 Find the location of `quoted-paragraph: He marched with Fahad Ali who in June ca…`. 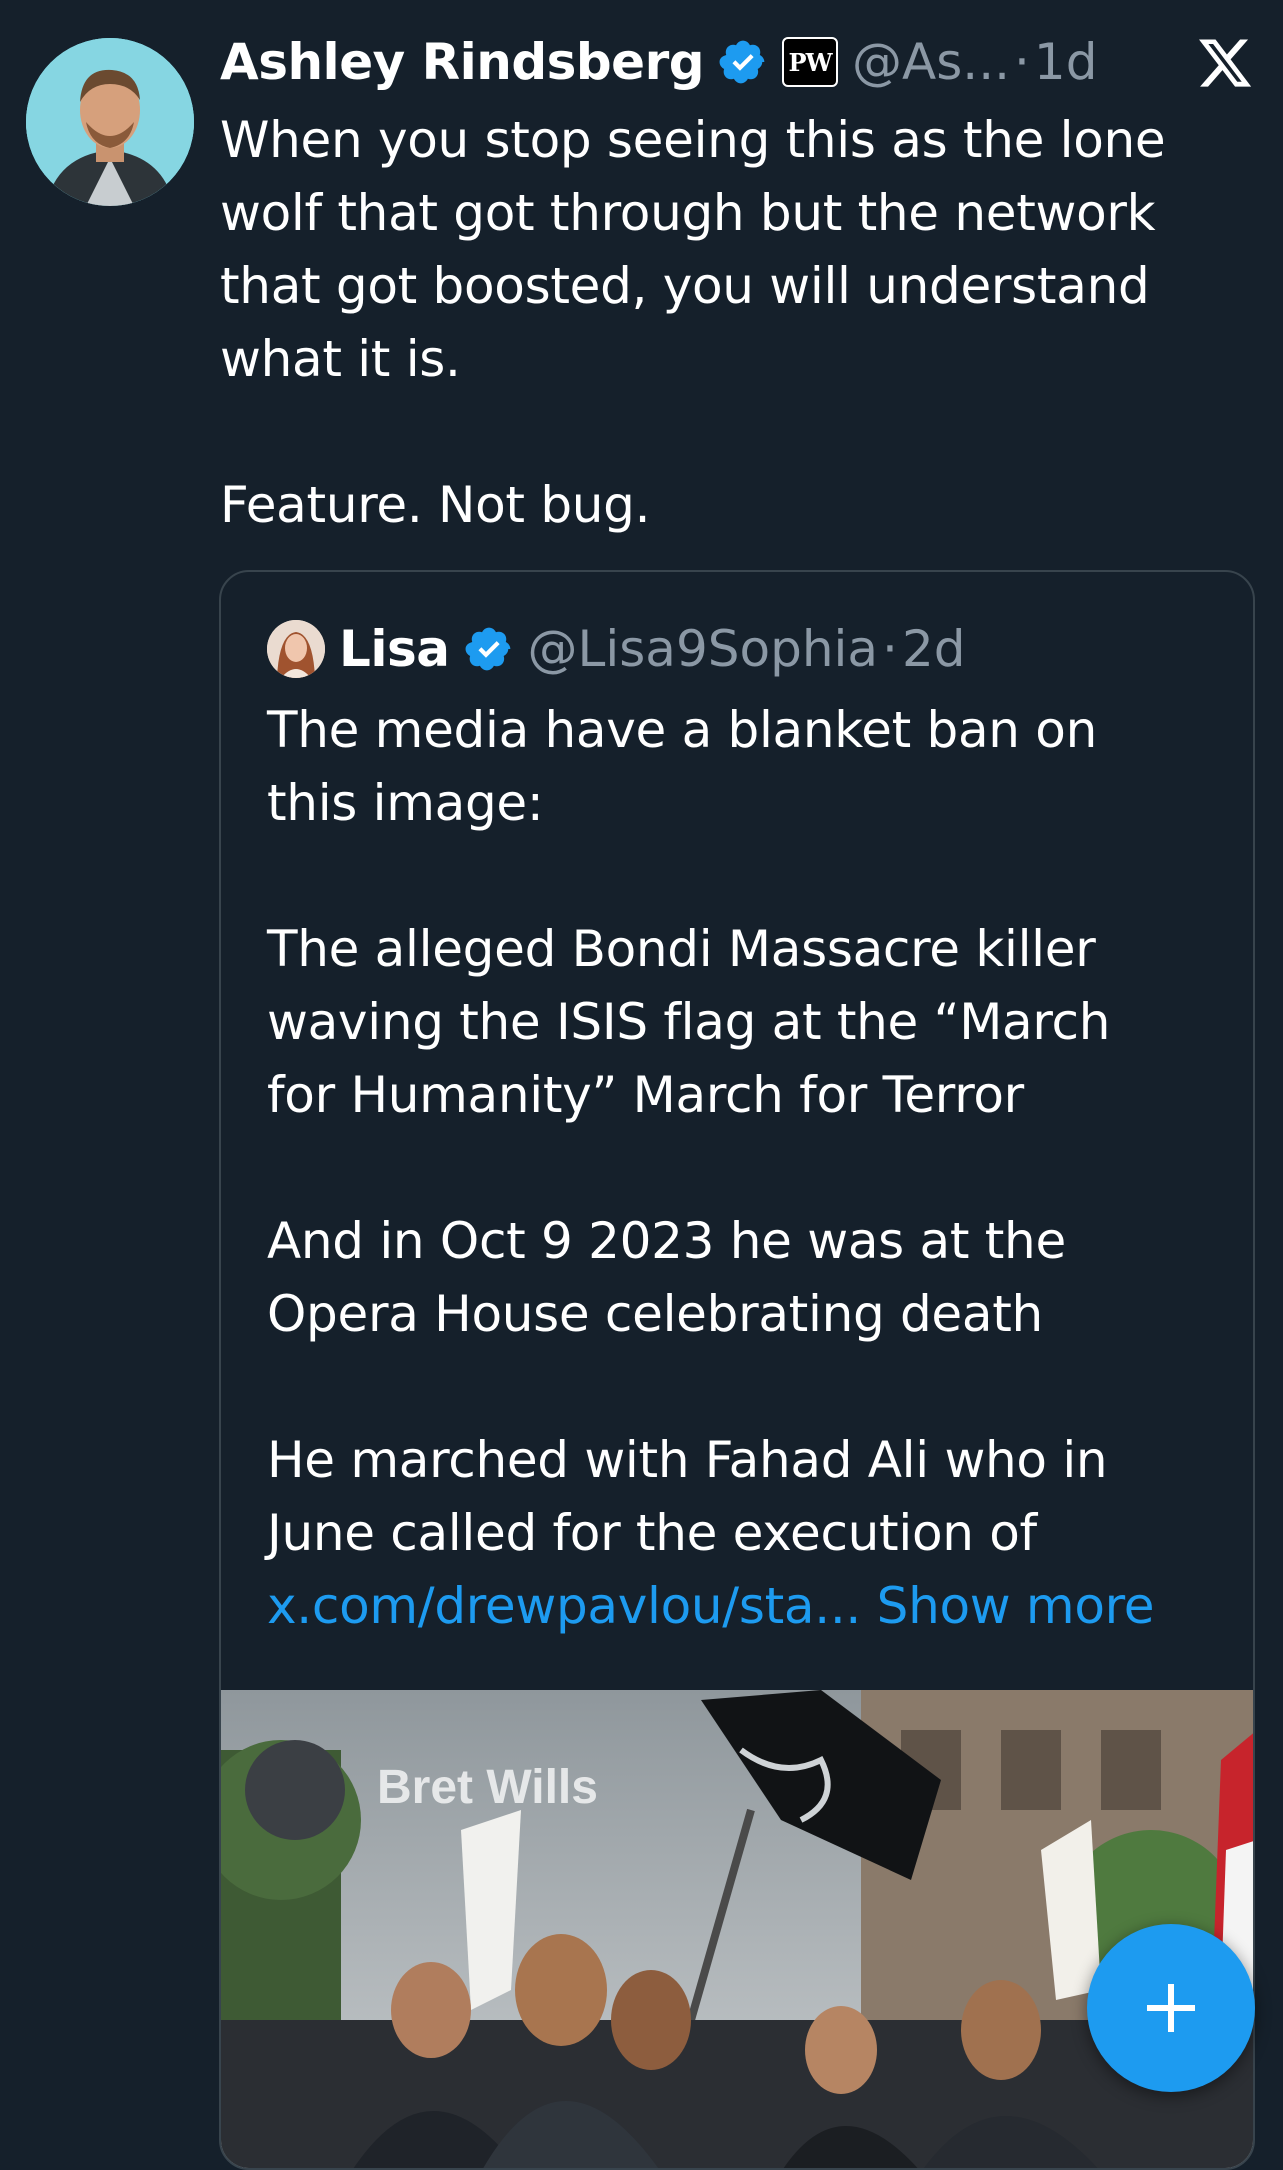

quoted-paragraph: He marched with Fahad Ali who in June ca… is located at coordinates (687, 1496).